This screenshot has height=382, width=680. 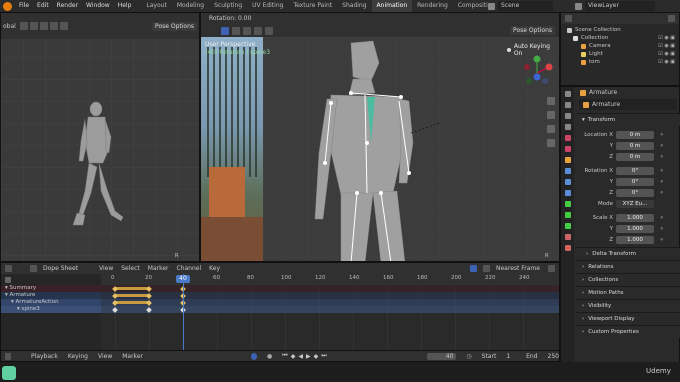 I want to click on tab-shading: Shading, so click(x=354, y=6).